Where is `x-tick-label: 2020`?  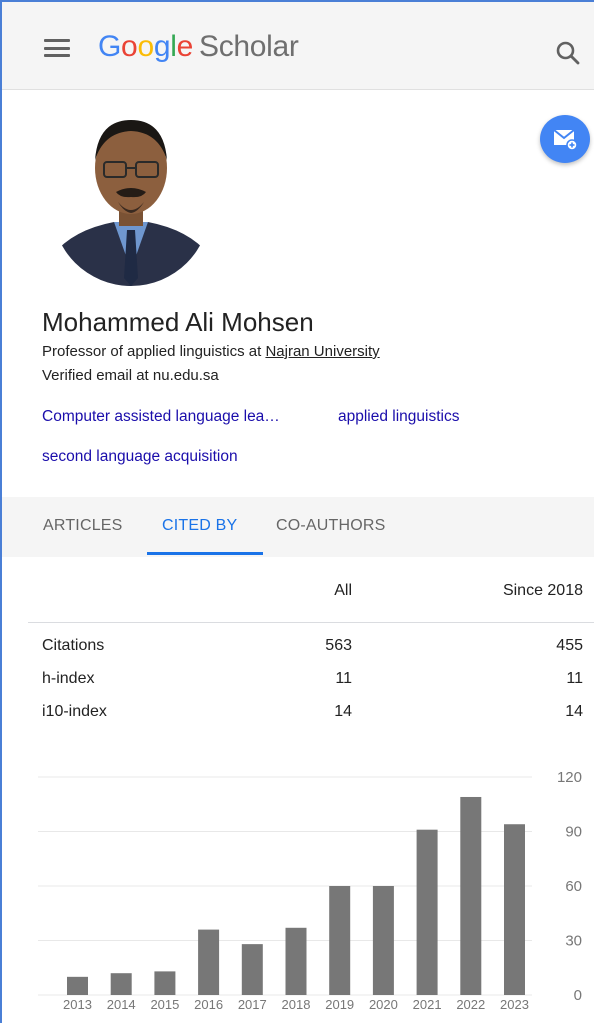
x-tick-label: 2020 is located at coordinates (383, 1004).